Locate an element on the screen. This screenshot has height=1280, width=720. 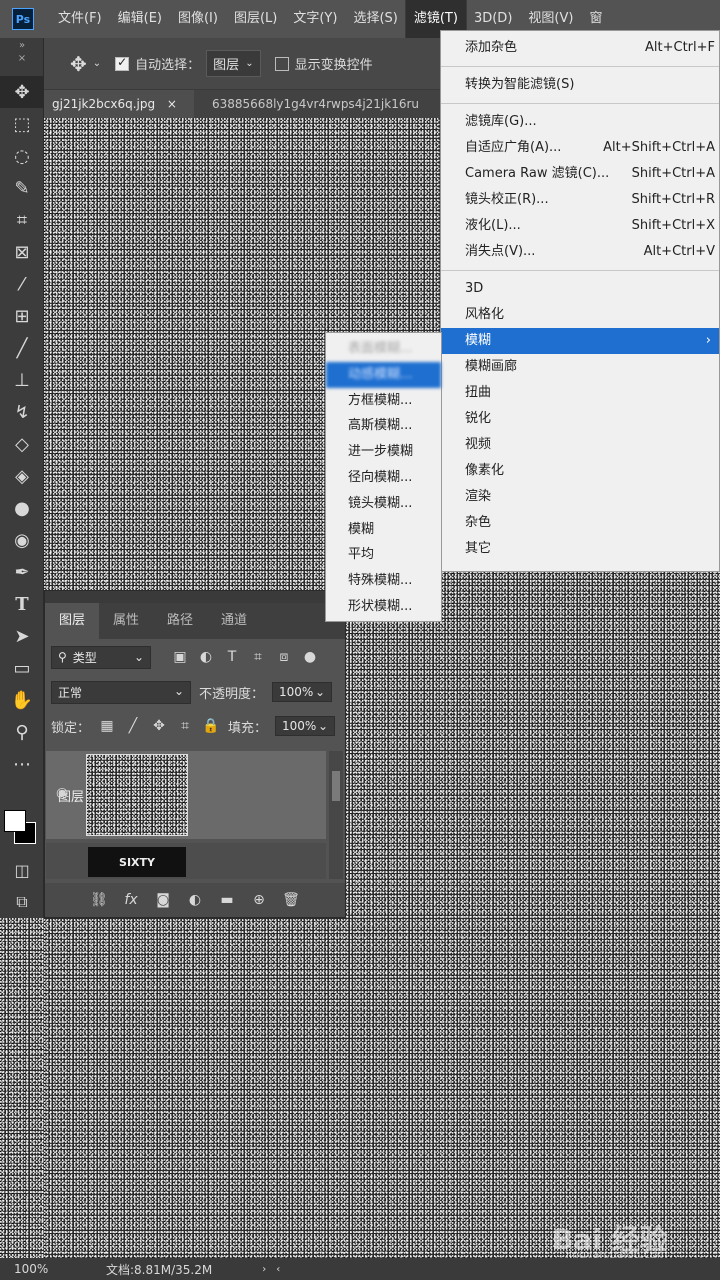
menu-item-distort: 扭曲 is located at coordinates (580, 393).